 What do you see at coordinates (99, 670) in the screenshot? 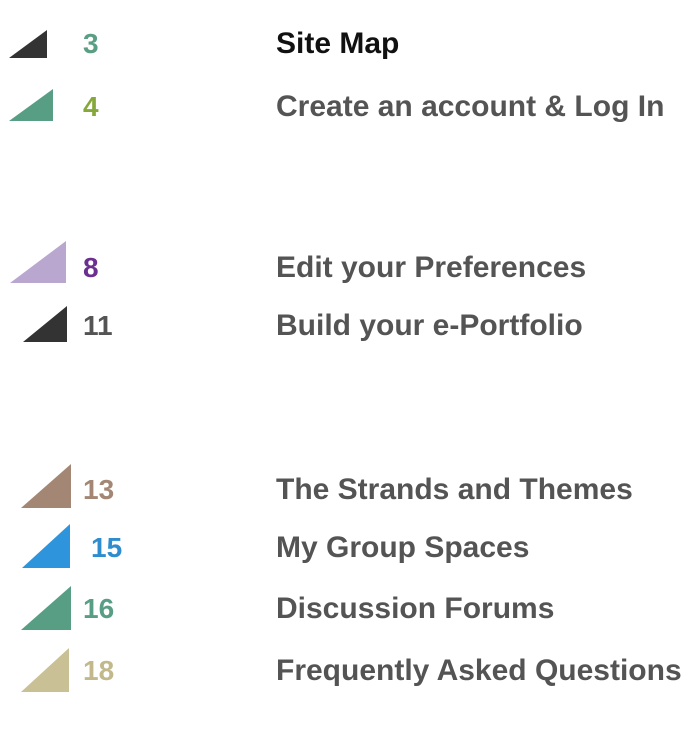
I see `page-number: 18` at bounding box center [99, 670].